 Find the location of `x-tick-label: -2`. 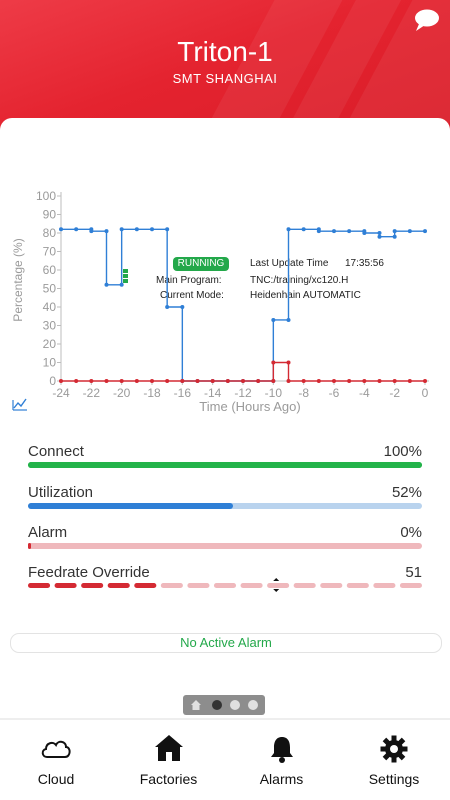

x-tick-label: -2 is located at coordinates (394, 393).